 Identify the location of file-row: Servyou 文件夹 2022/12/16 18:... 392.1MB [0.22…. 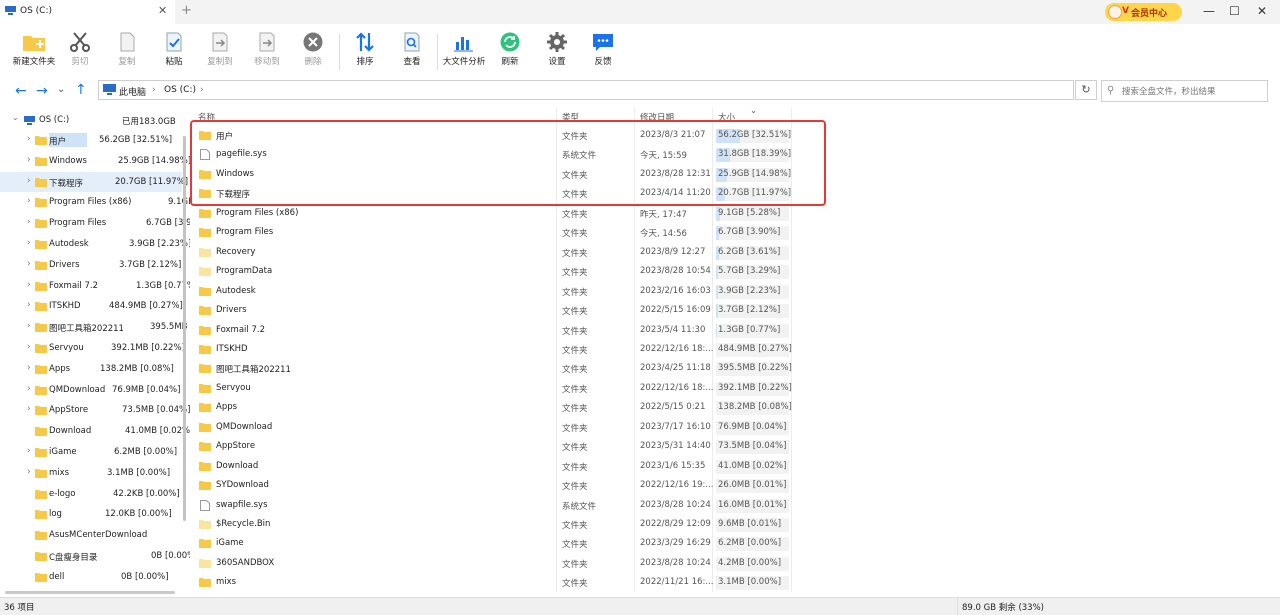
(491, 388).